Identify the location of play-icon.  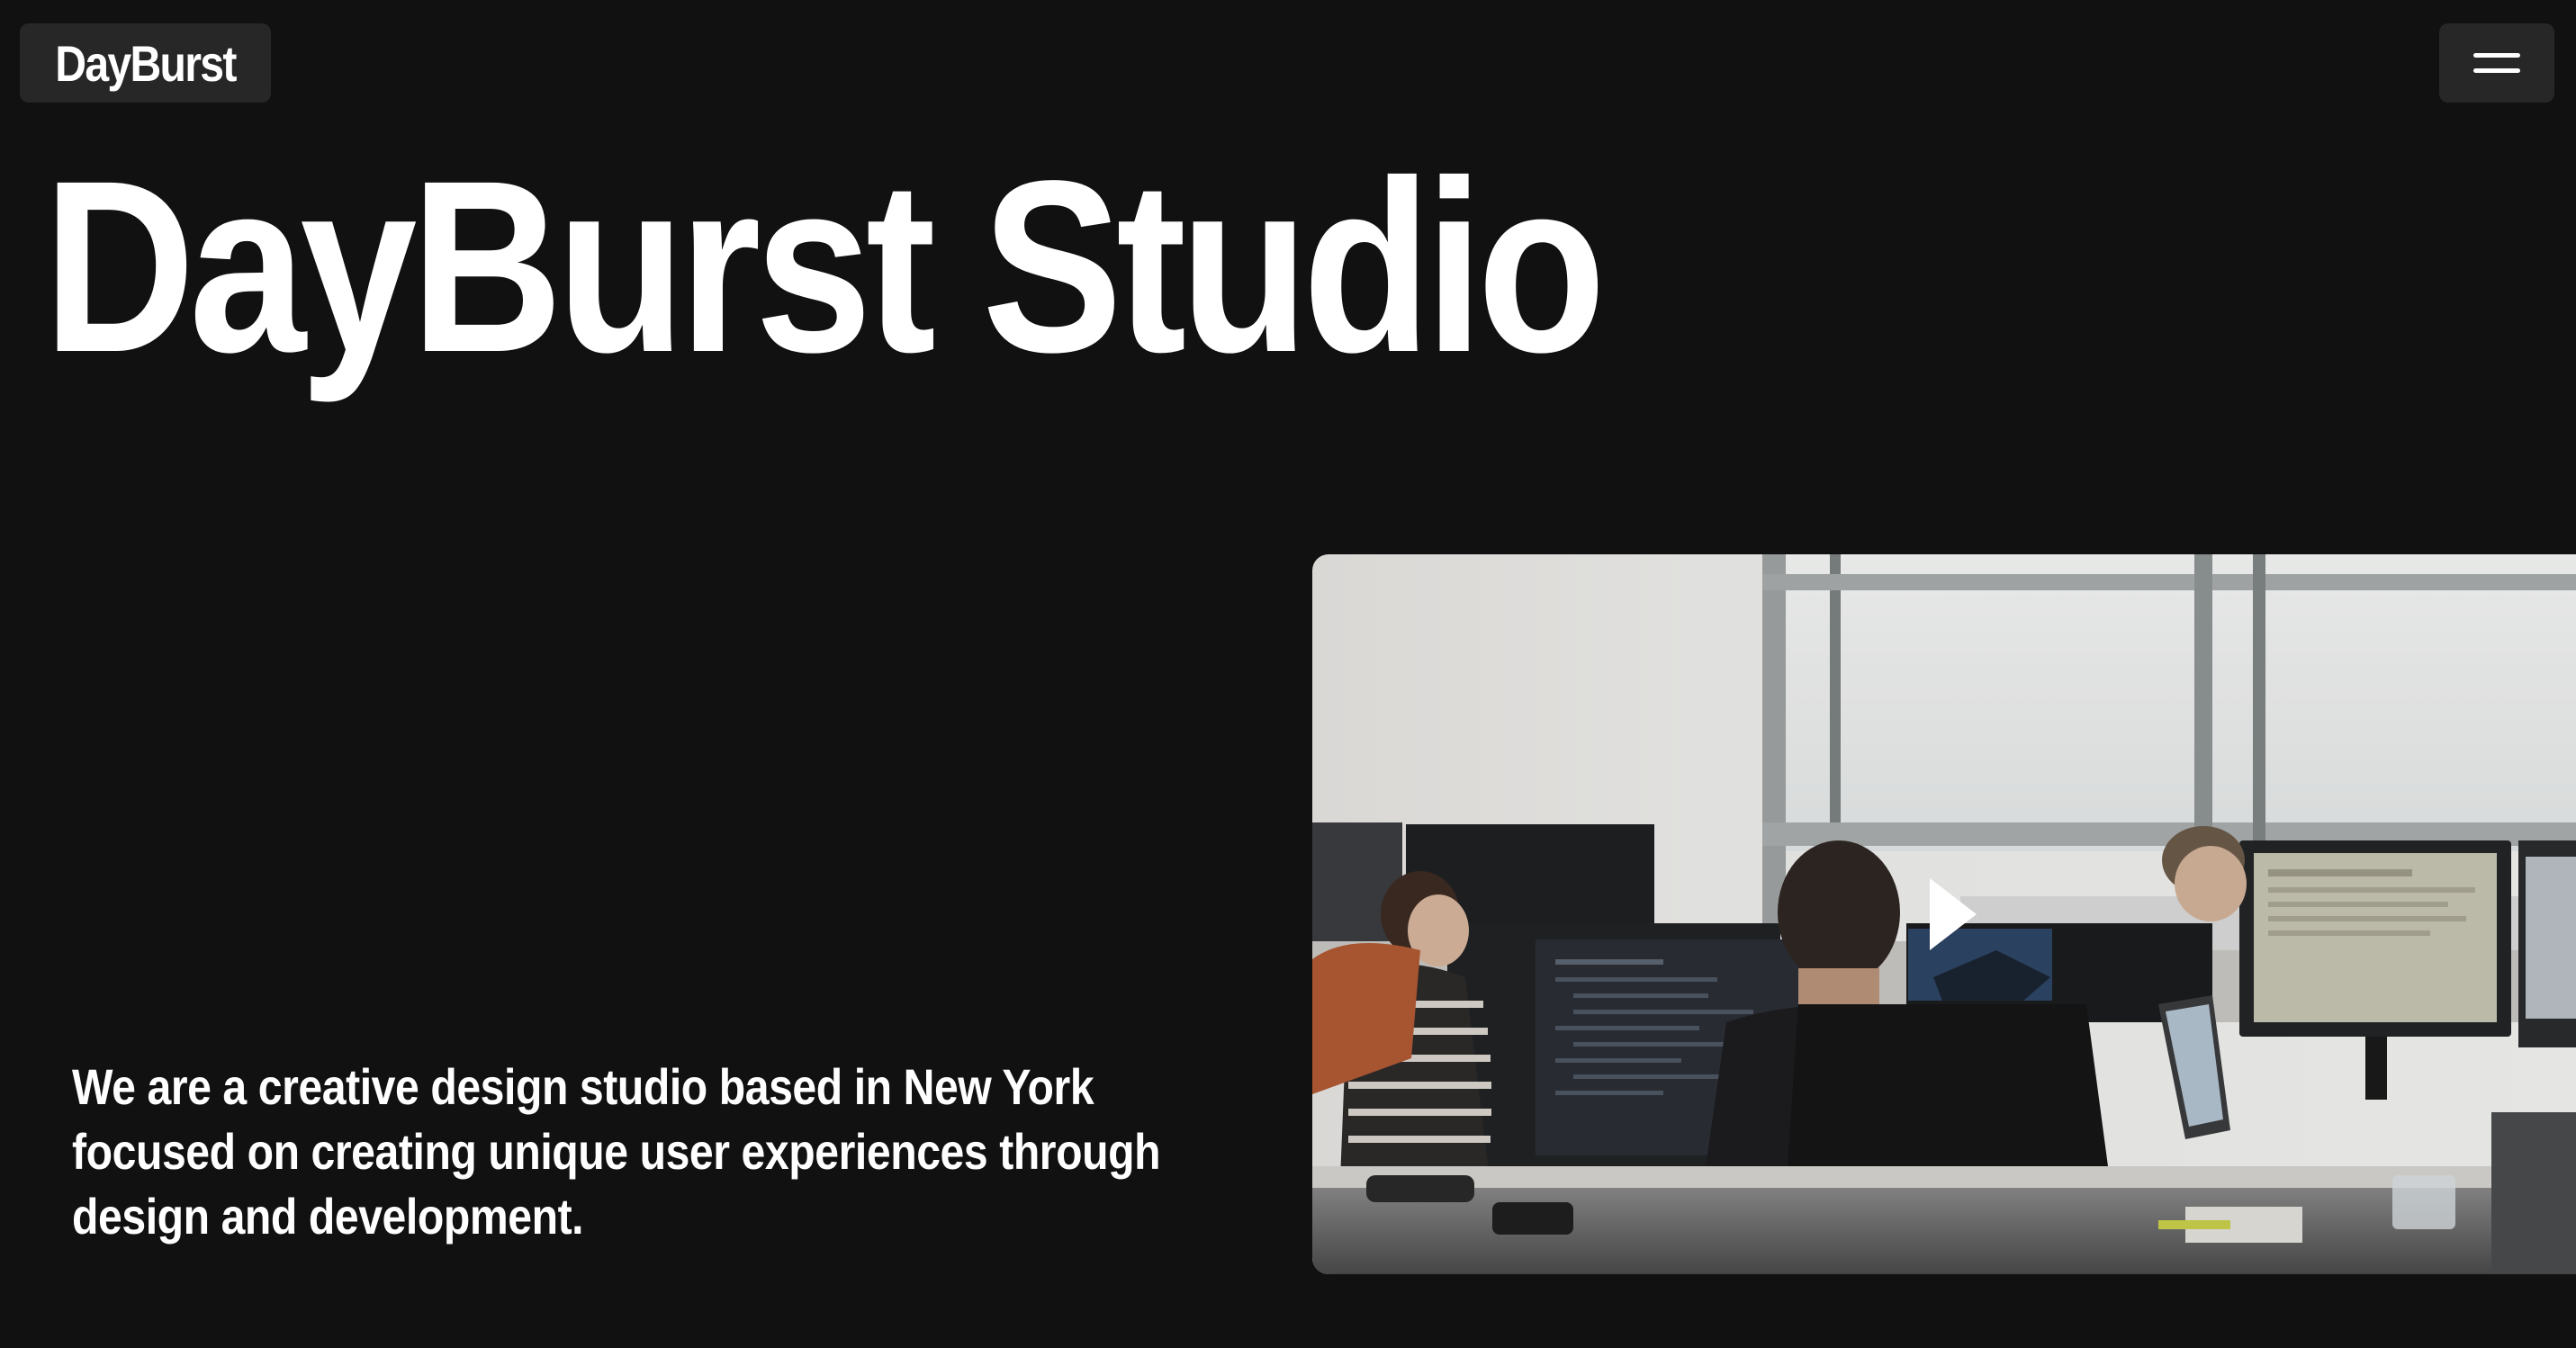
(1953, 914).